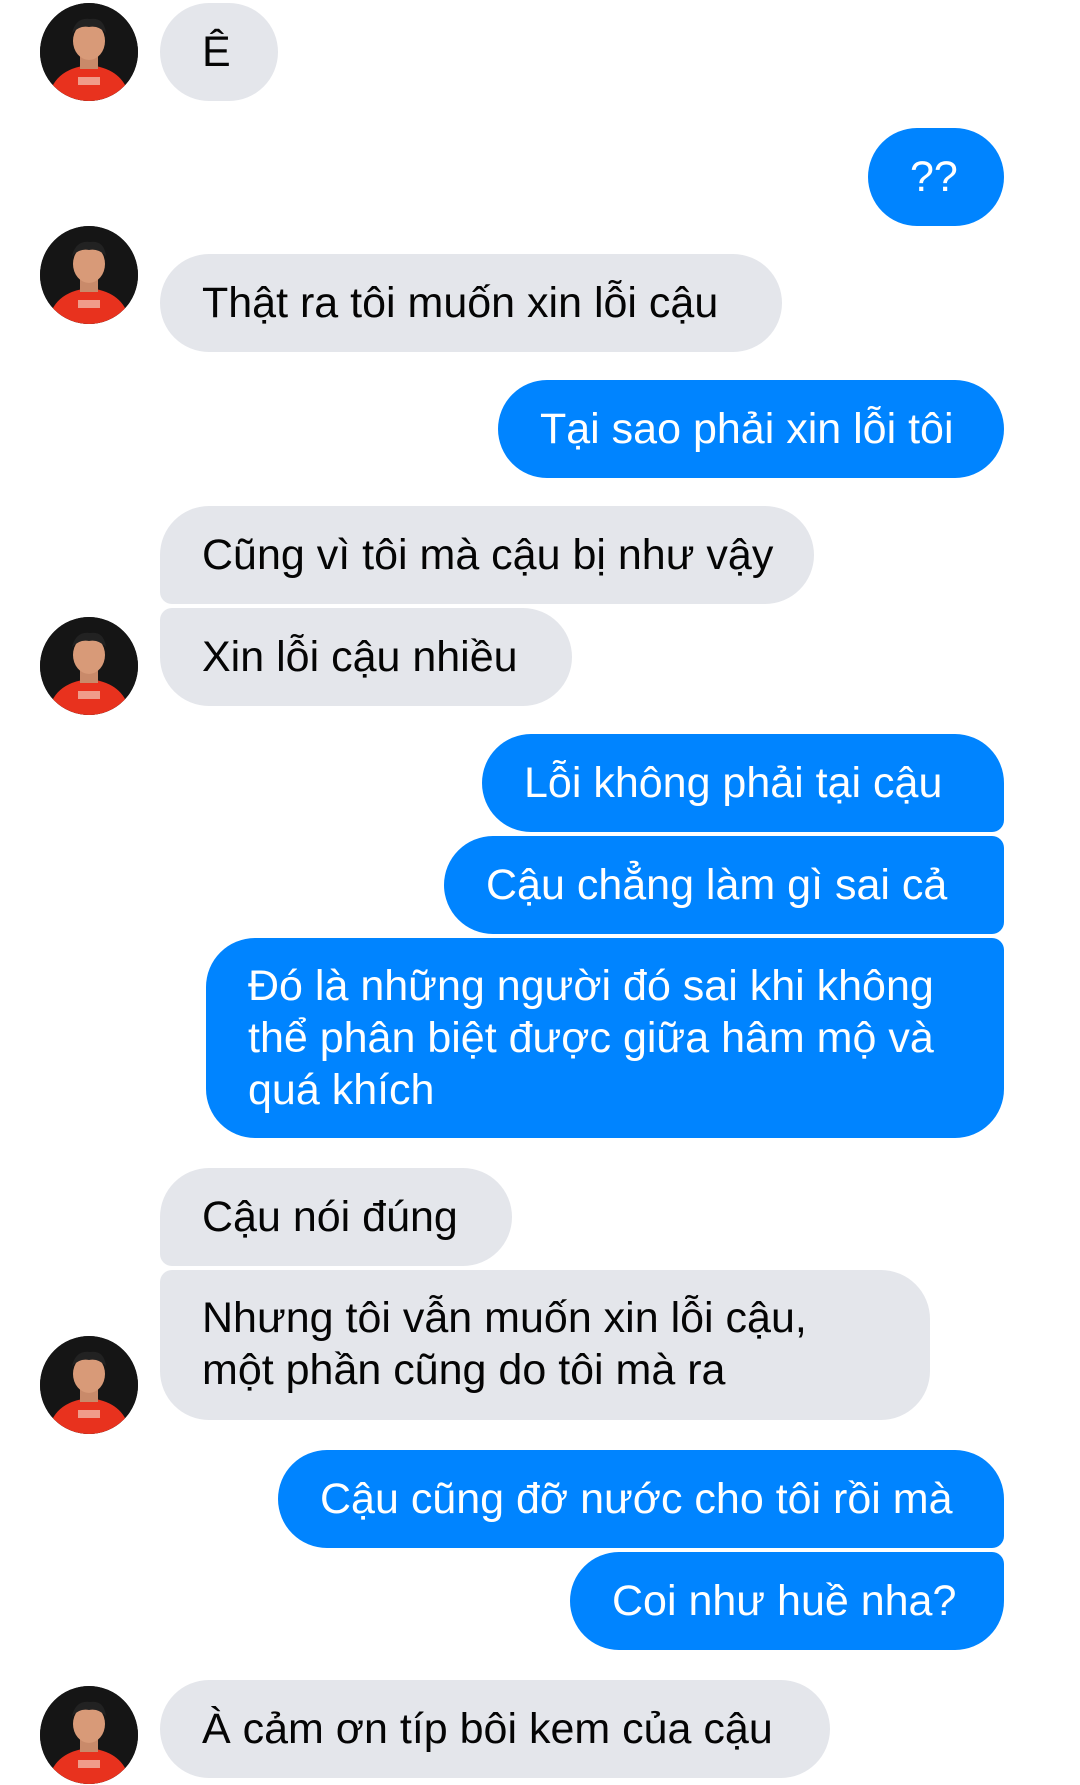  What do you see at coordinates (360, 657) in the screenshot?
I see `message-text: Xin lỗi cậu nhiều` at bounding box center [360, 657].